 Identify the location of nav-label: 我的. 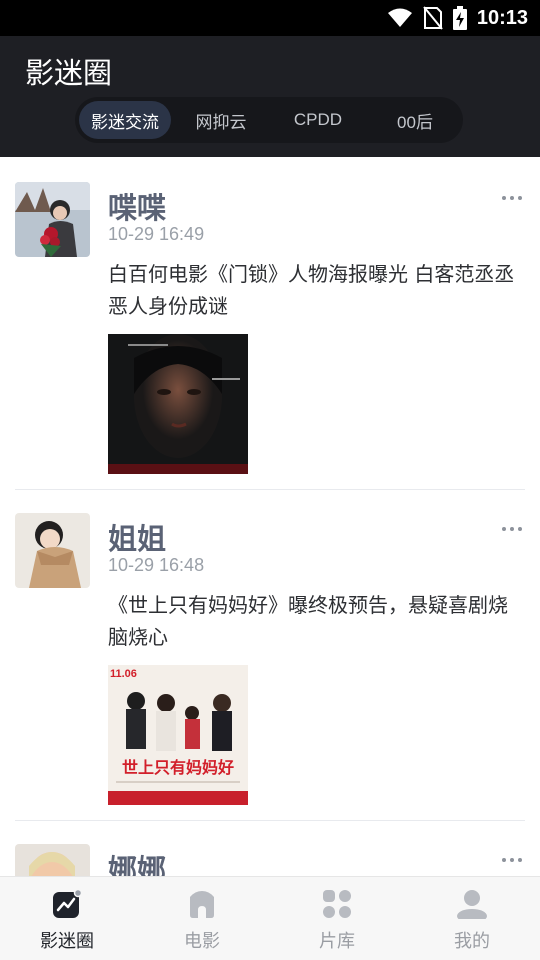
(472, 941).